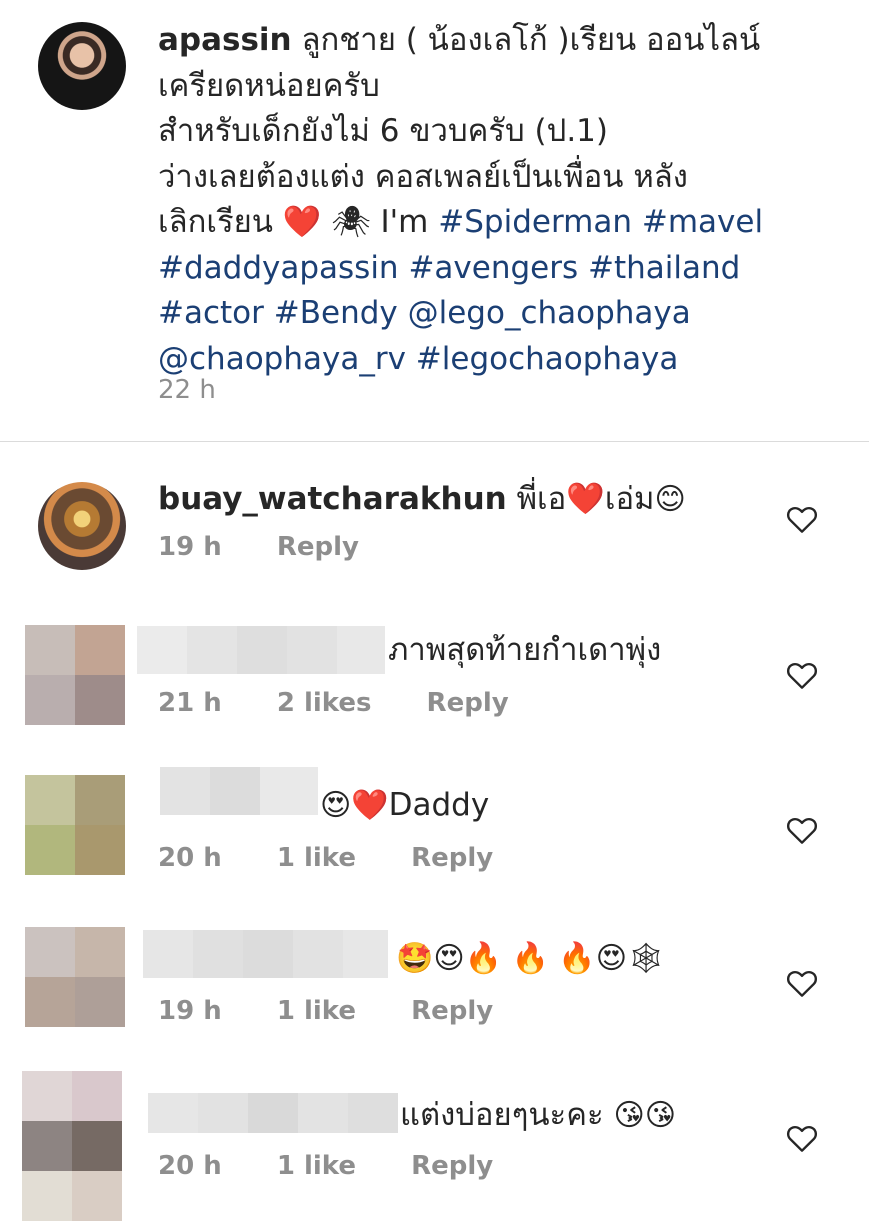  I want to click on comment-meta: 19 h Reply, so click(281, 547).